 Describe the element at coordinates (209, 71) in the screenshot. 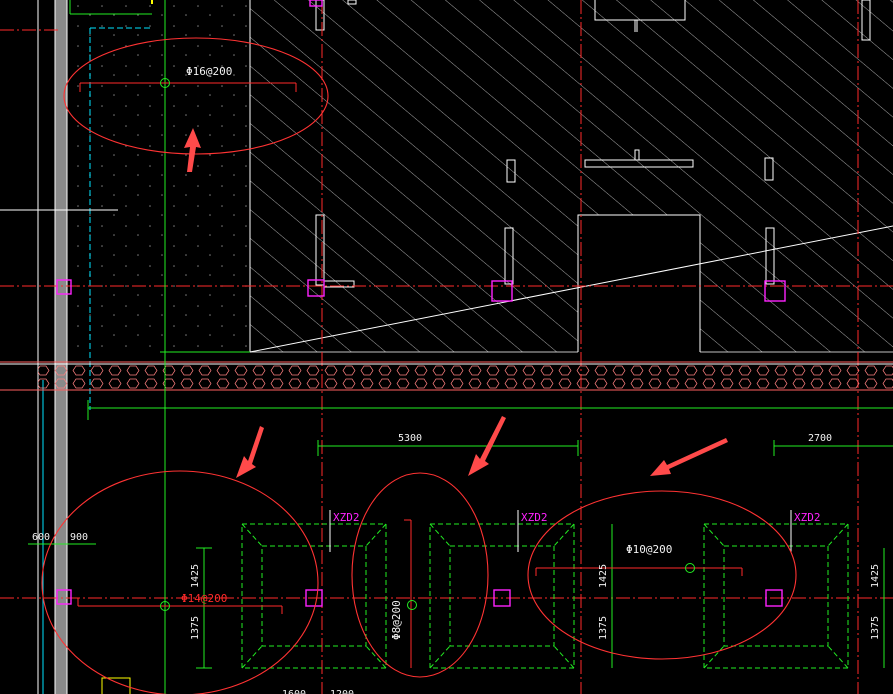

I see `rebar-label-top: Φ16@200` at that location.